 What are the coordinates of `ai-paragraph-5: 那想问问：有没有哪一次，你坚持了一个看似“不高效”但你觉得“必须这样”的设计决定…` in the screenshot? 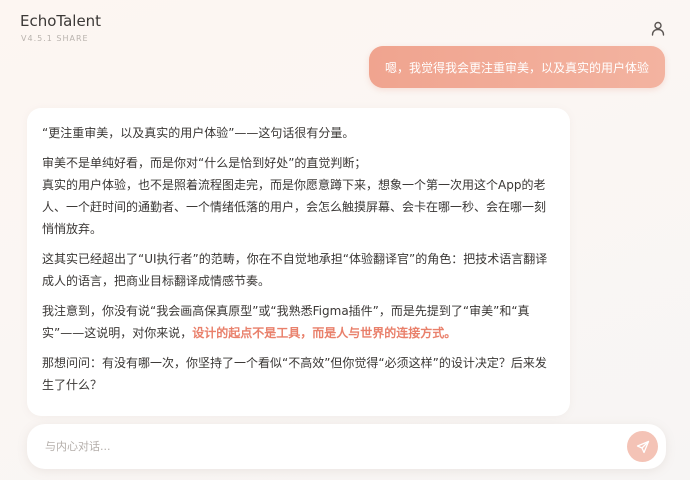 It's located at (294, 374).